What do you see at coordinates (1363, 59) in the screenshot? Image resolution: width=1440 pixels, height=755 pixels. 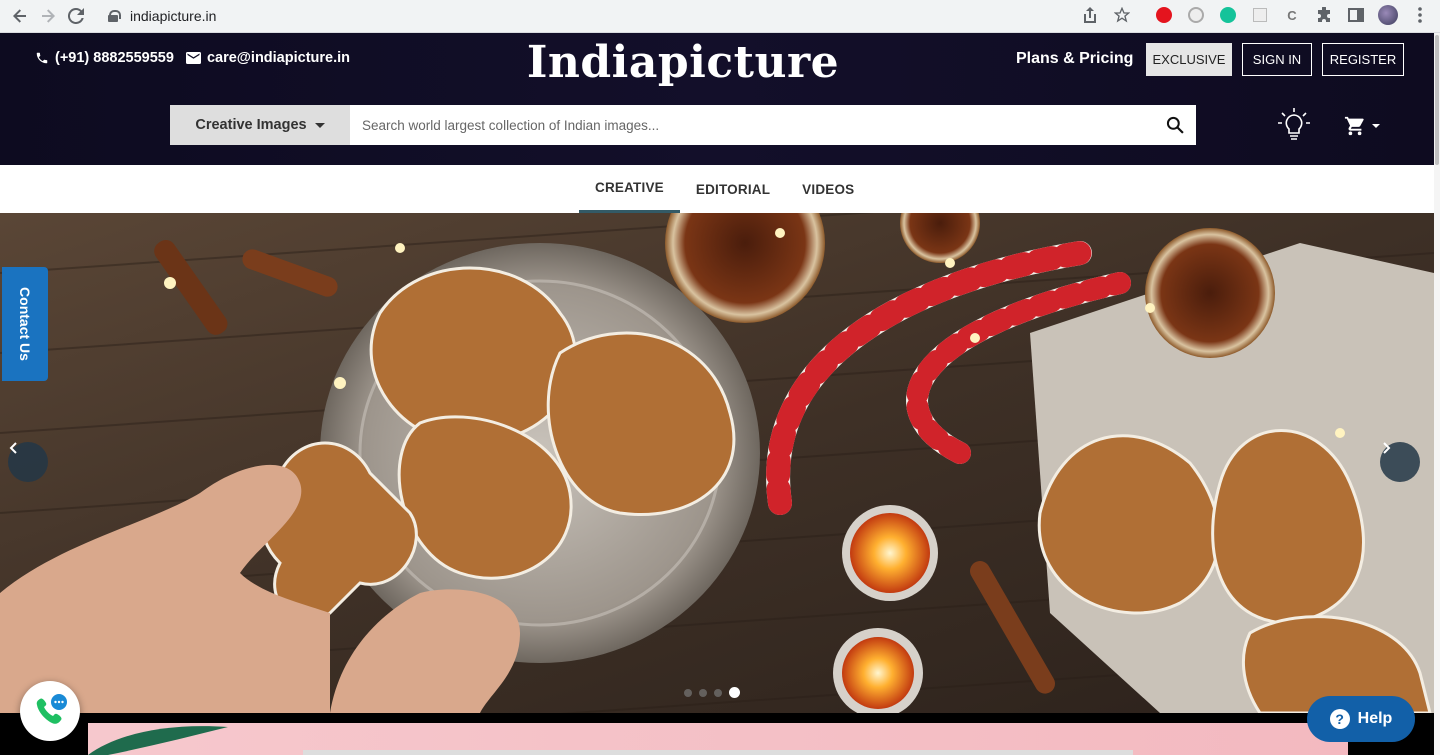 I see `register-button: REGISTER` at bounding box center [1363, 59].